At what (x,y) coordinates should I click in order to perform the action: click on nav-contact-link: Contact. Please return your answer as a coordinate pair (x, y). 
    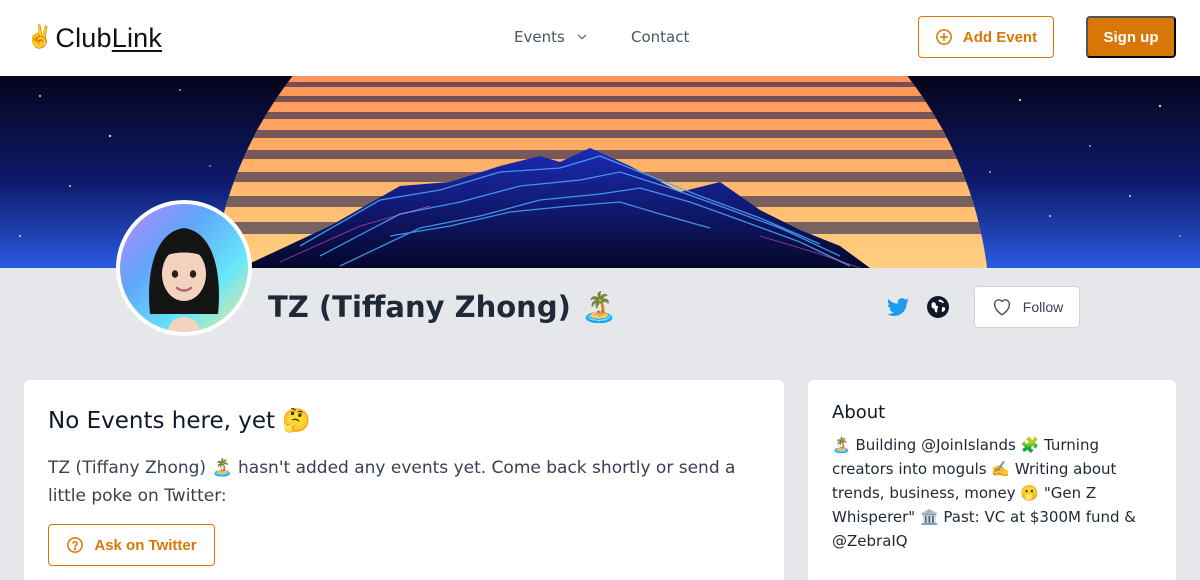
    Looking at the image, I should click on (660, 37).